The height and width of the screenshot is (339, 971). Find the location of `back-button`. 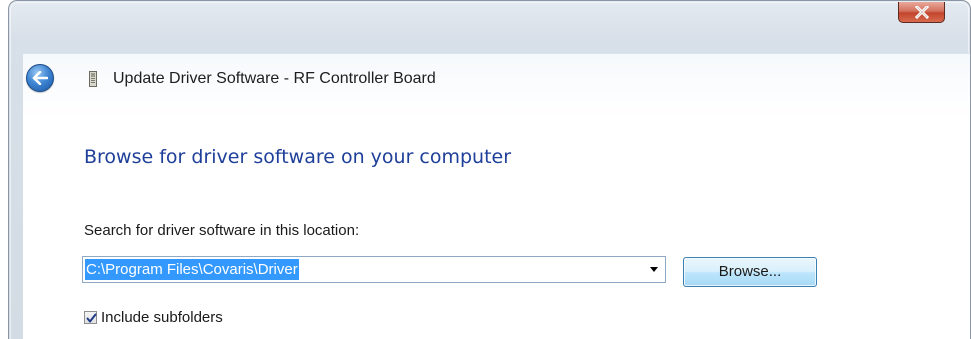

back-button is located at coordinates (40, 78).